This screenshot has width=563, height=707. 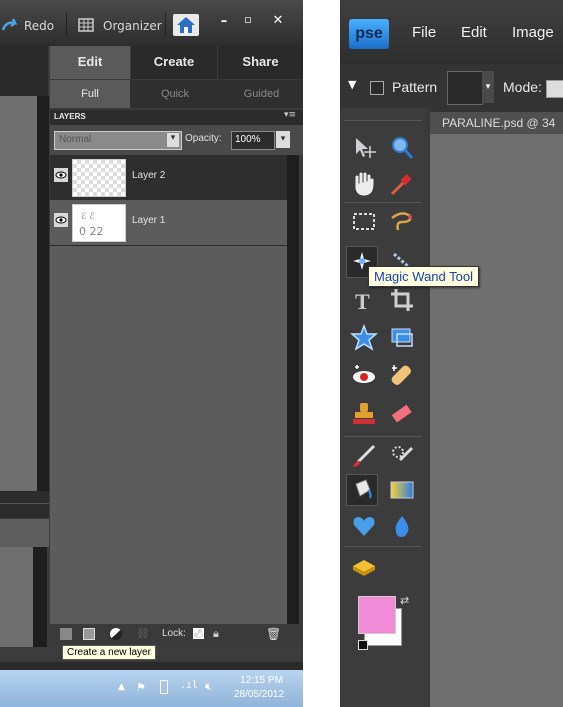 What do you see at coordinates (554, 89) in the screenshot?
I see `mode-select` at bounding box center [554, 89].